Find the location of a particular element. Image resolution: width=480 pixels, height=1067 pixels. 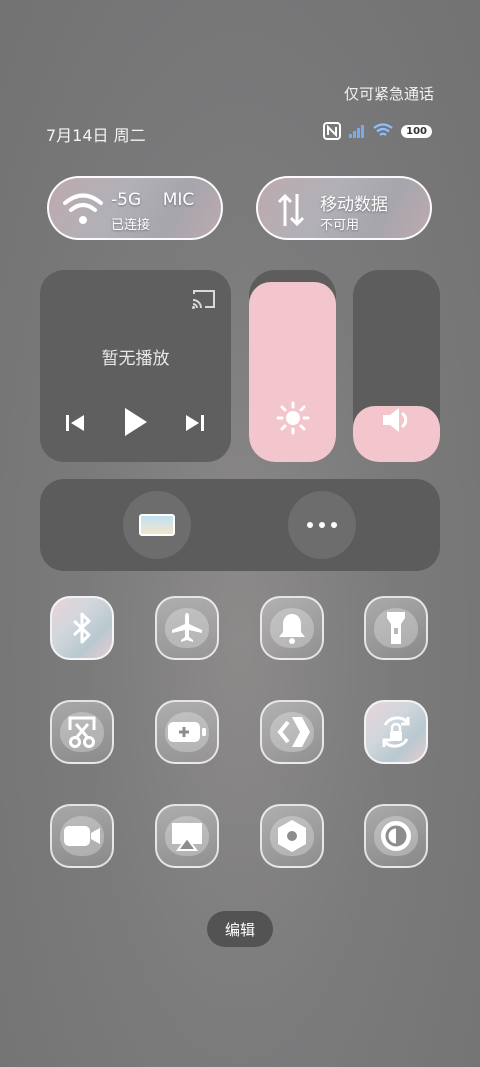

wifi-status: 已连接 is located at coordinates (131, 225).